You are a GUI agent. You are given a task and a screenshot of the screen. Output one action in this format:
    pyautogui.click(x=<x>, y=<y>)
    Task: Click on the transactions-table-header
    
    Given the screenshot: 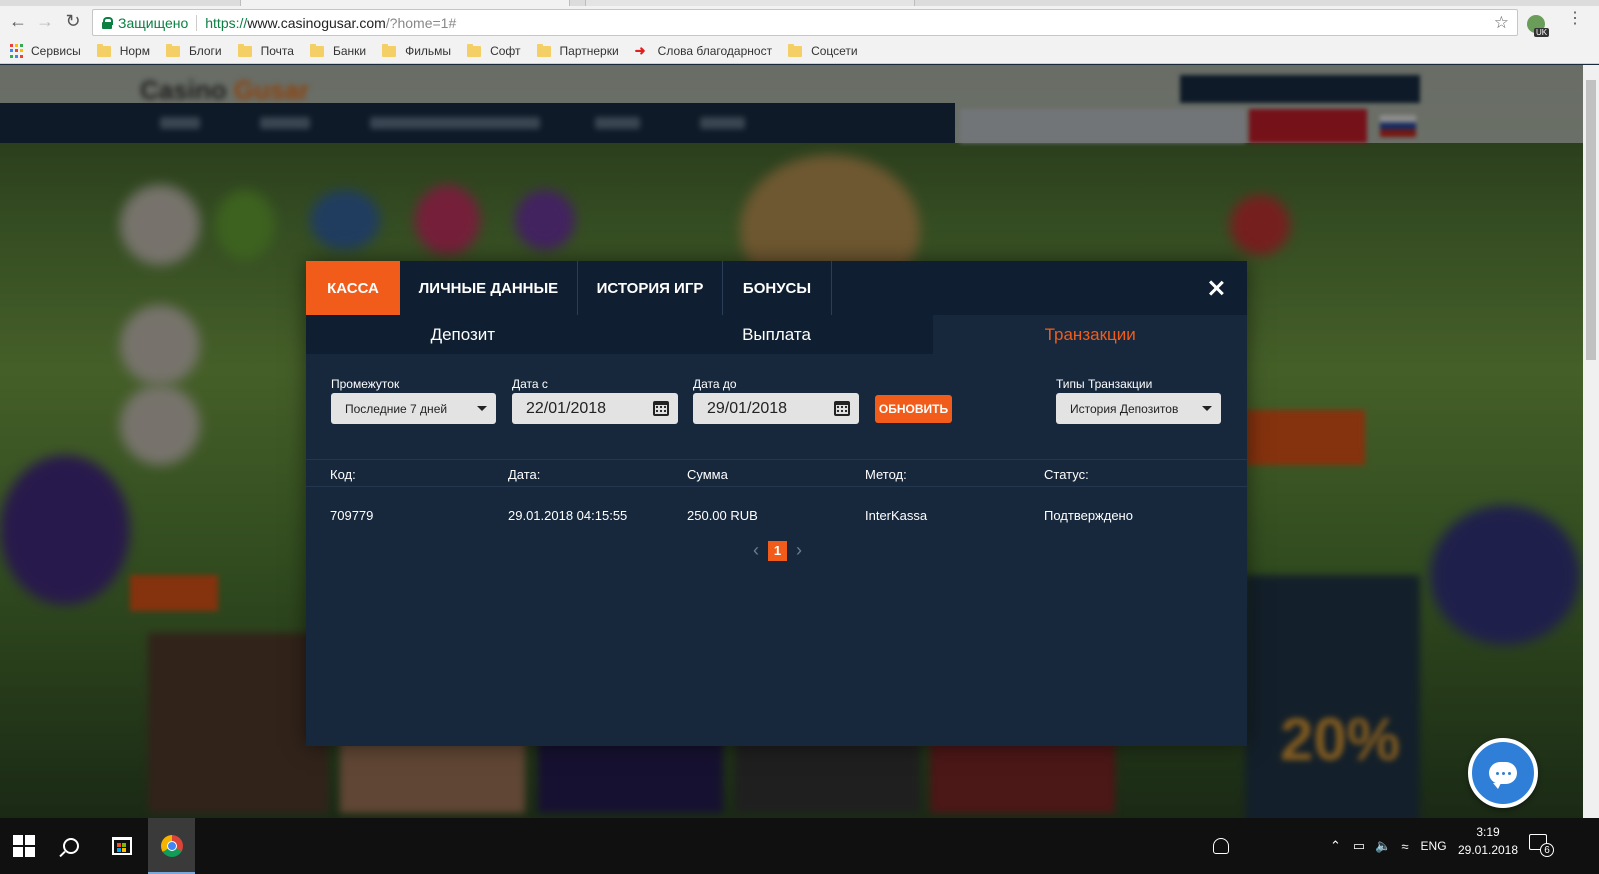 What is the action you would take?
    pyautogui.click(x=776, y=473)
    